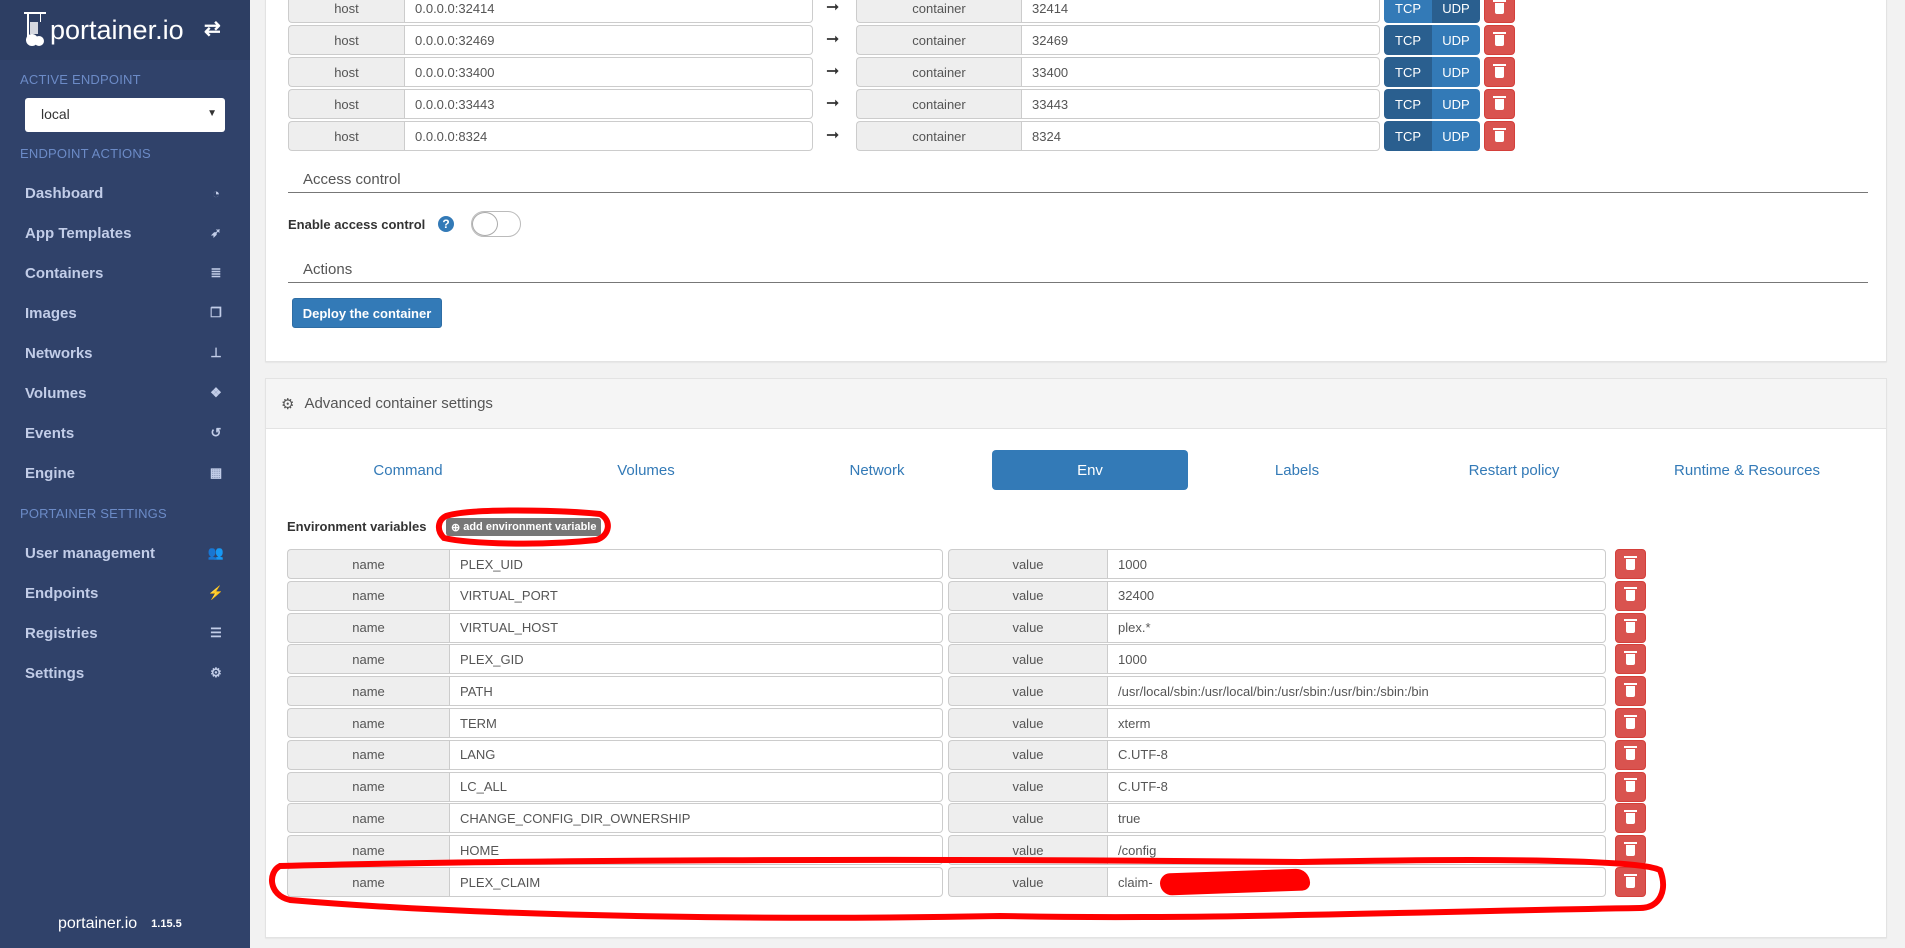 The width and height of the screenshot is (1905, 948). I want to click on env-name-group: name HOME, so click(615, 850).